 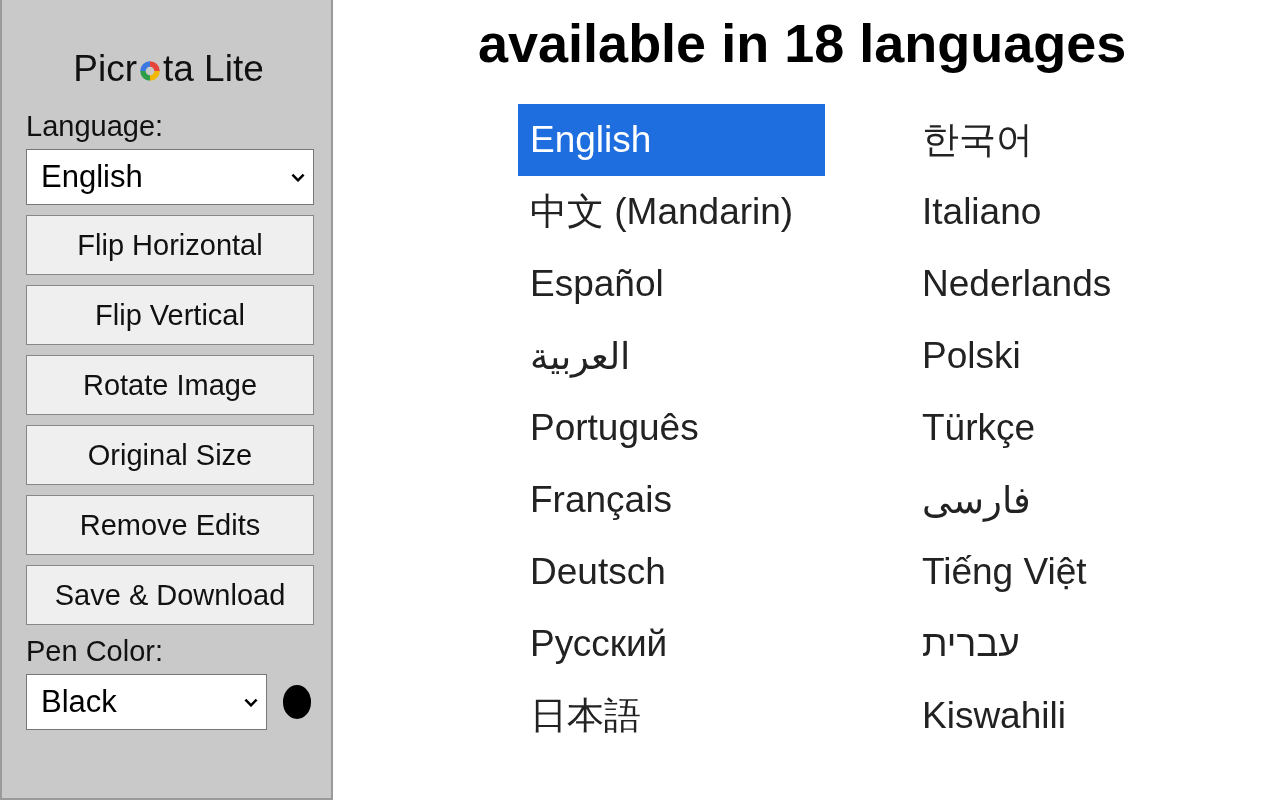 What do you see at coordinates (1060, 284) in the screenshot?
I see `language-option: Nederlands` at bounding box center [1060, 284].